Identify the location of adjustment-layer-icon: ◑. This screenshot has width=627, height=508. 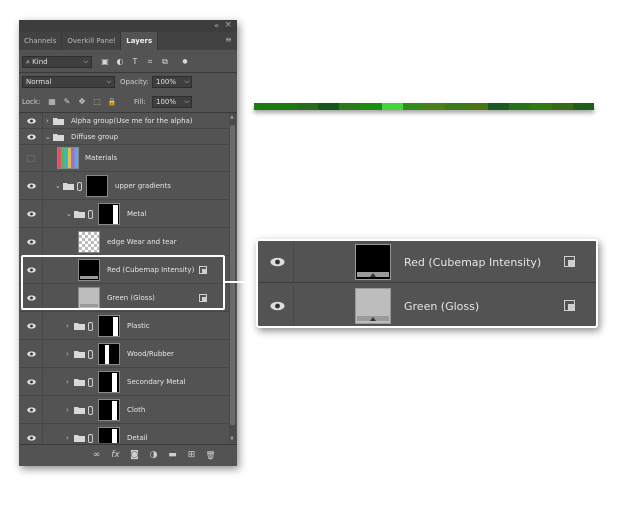
(153, 455).